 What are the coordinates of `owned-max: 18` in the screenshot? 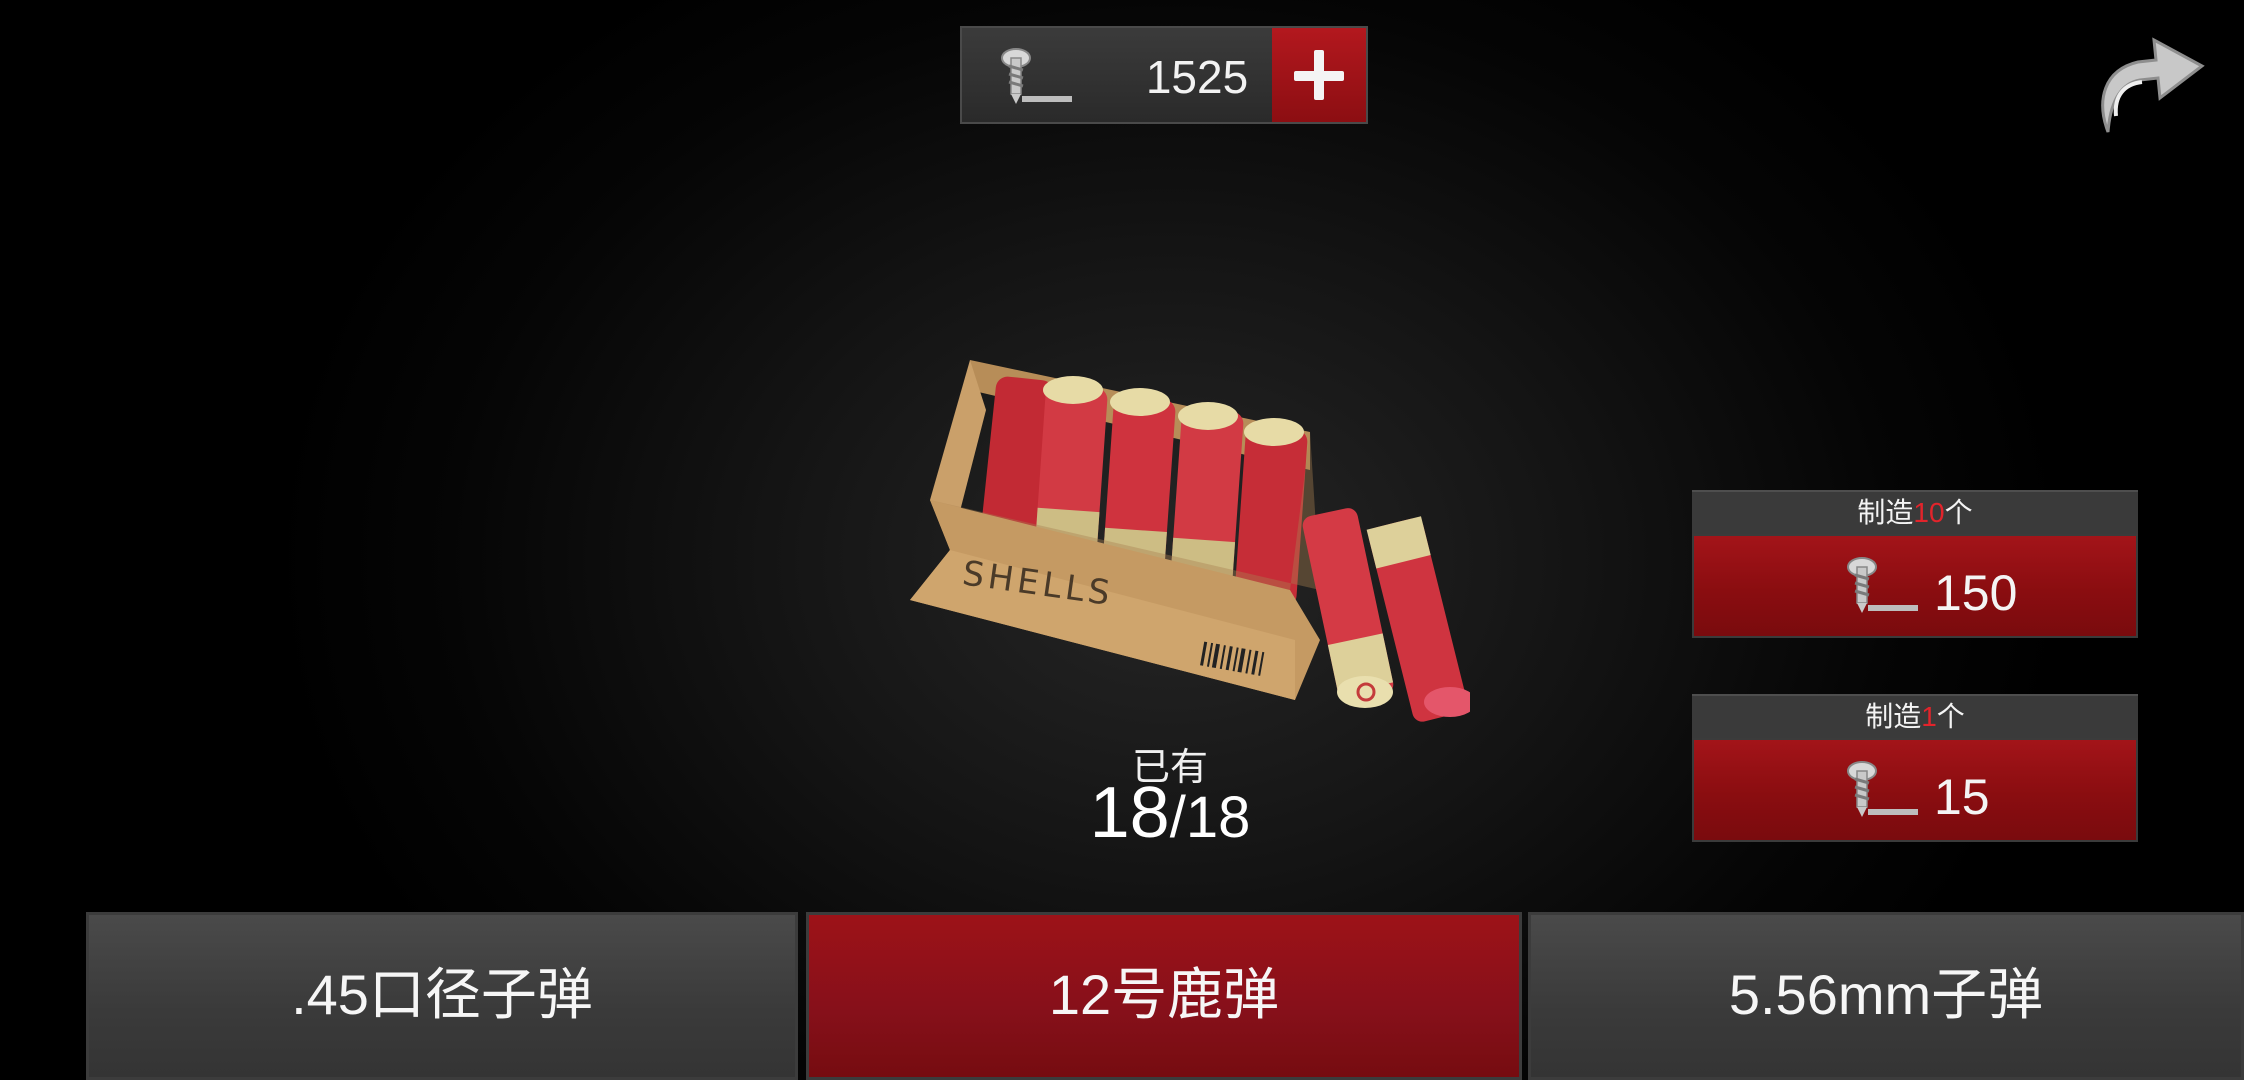 It's located at (1218, 817).